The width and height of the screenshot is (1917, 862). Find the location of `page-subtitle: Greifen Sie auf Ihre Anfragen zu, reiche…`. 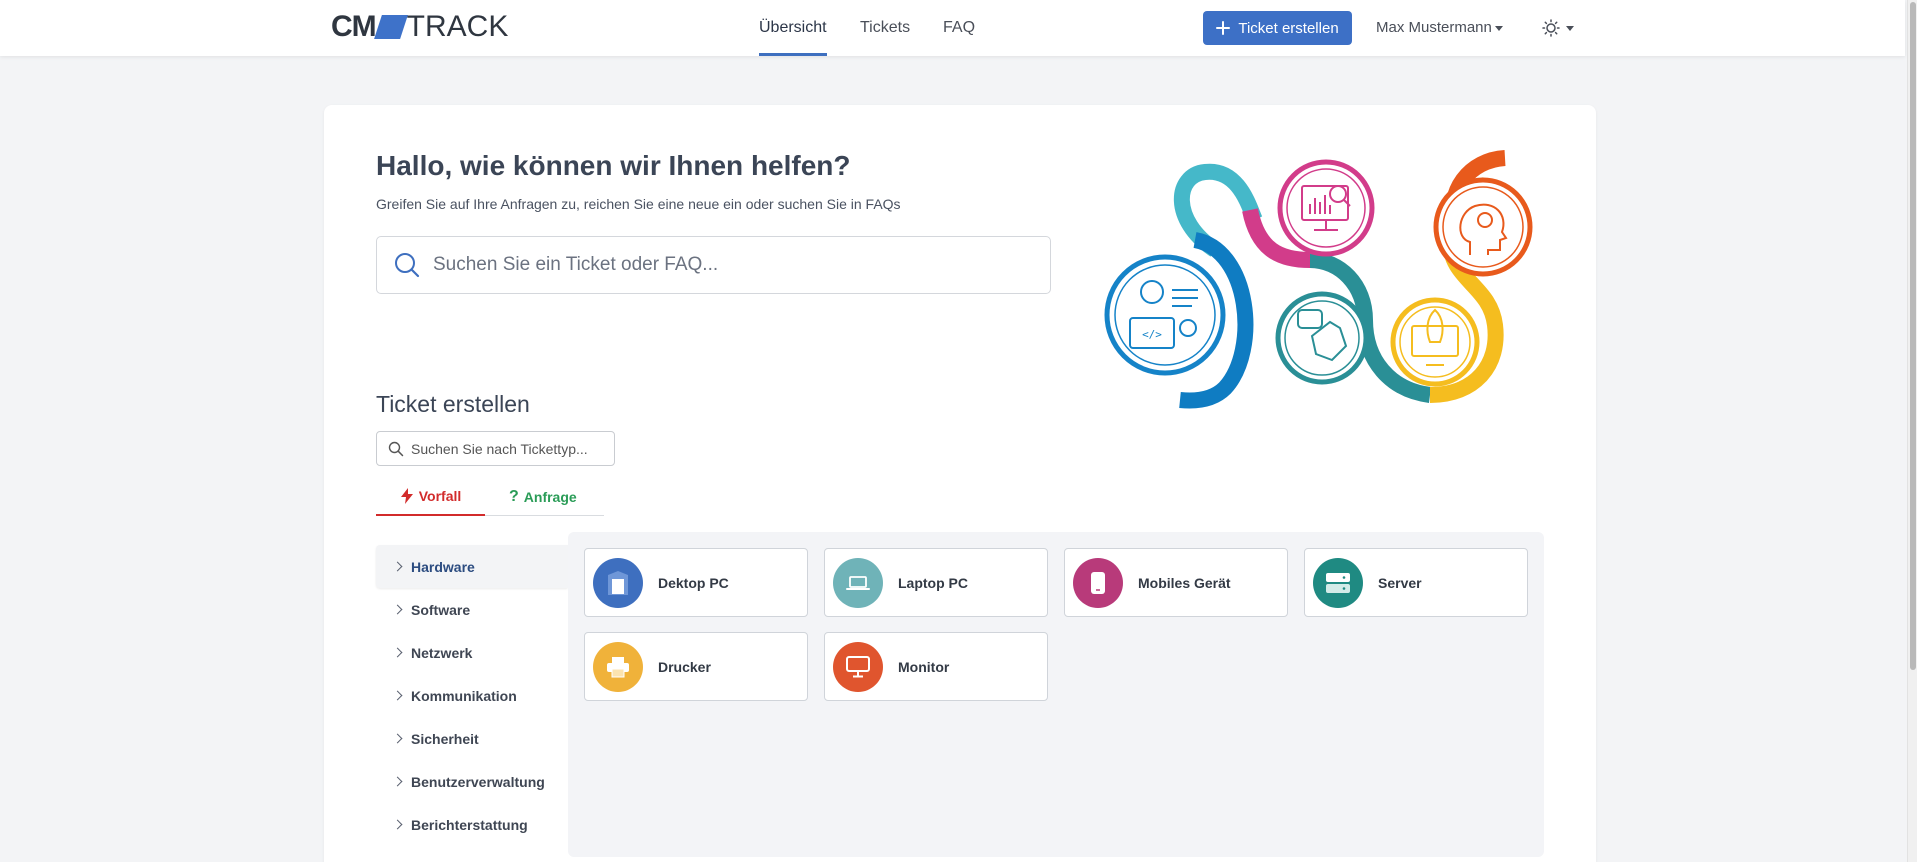

page-subtitle: Greifen Sie auf Ihre Anfragen zu, reiche… is located at coordinates (638, 204).